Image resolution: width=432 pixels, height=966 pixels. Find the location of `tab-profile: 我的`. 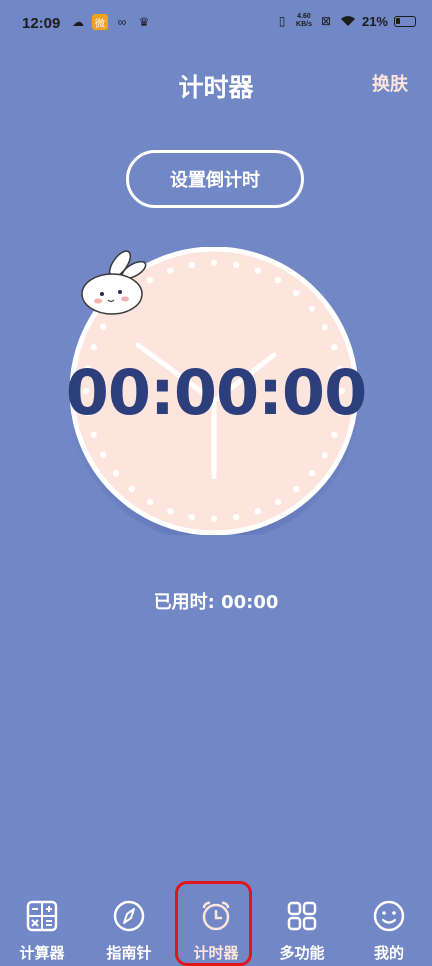

tab-profile: 我的 is located at coordinates (389, 925).